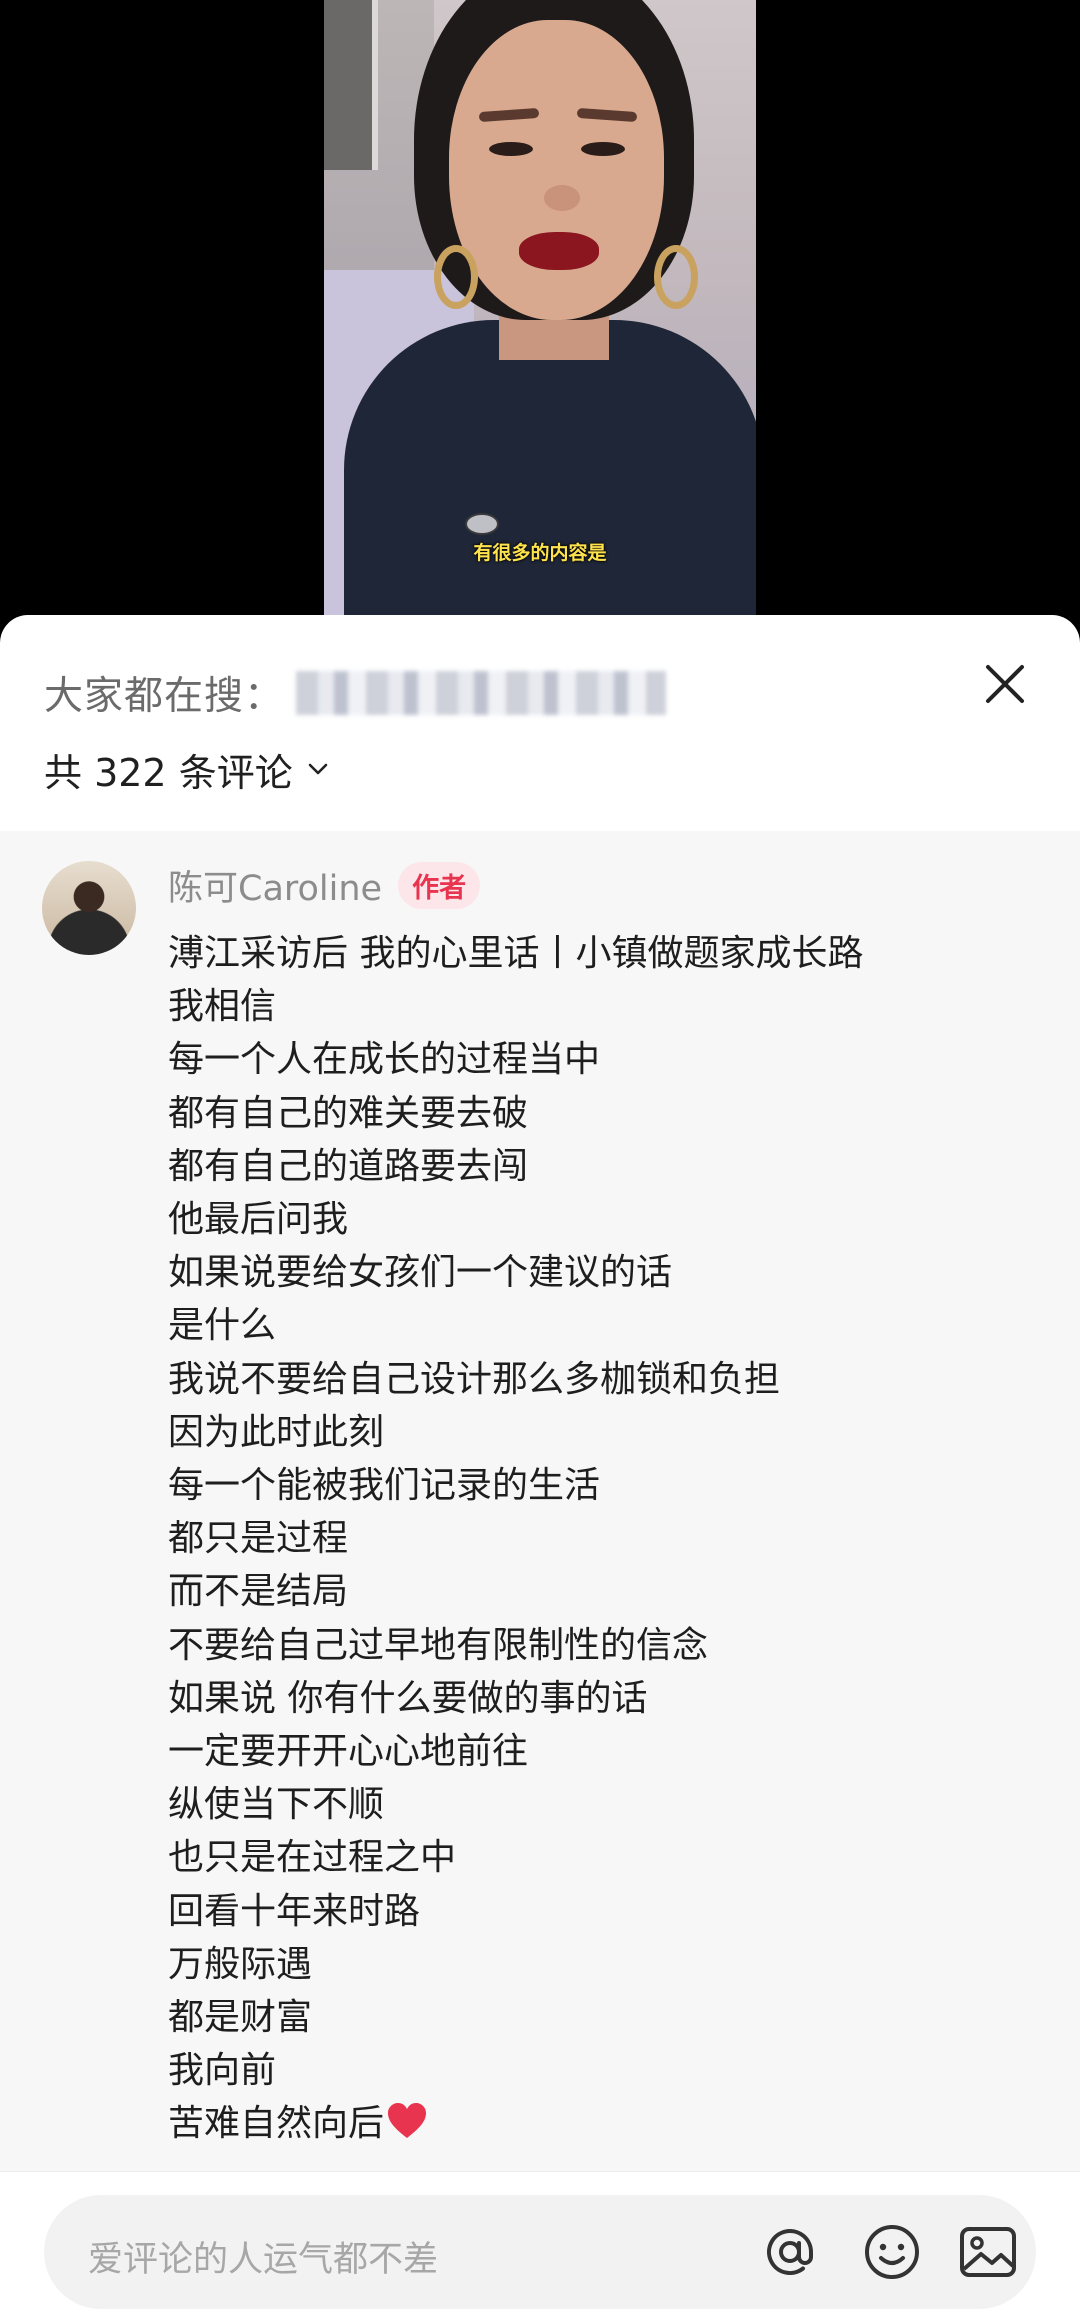 This screenshot has height=2320, width=1080. What do you see at coordinates (481, 693) in the screenshot?
I see `trending-search-term-blurred` at bounding box center [481, 693].